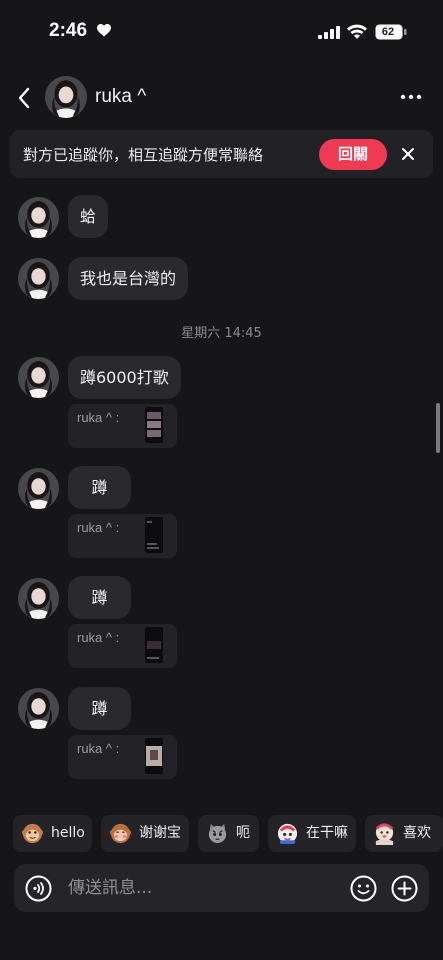 The image size is (443, 960). What do you see at coordinates (243, 833) in the screenshot?
I see `quick-reply-label: 呃` at bounding box center [243, 833].